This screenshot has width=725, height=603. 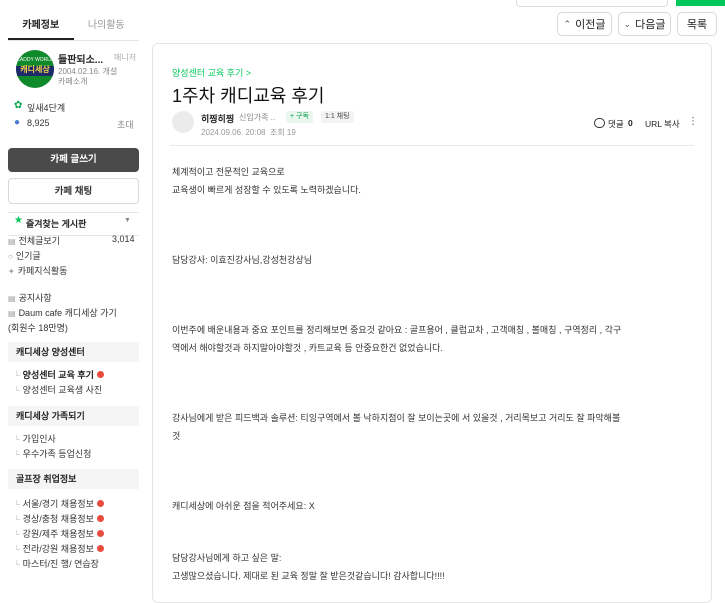 I want to click on cafe-logo-text: 캐디세상, so click(x=35, y=69).